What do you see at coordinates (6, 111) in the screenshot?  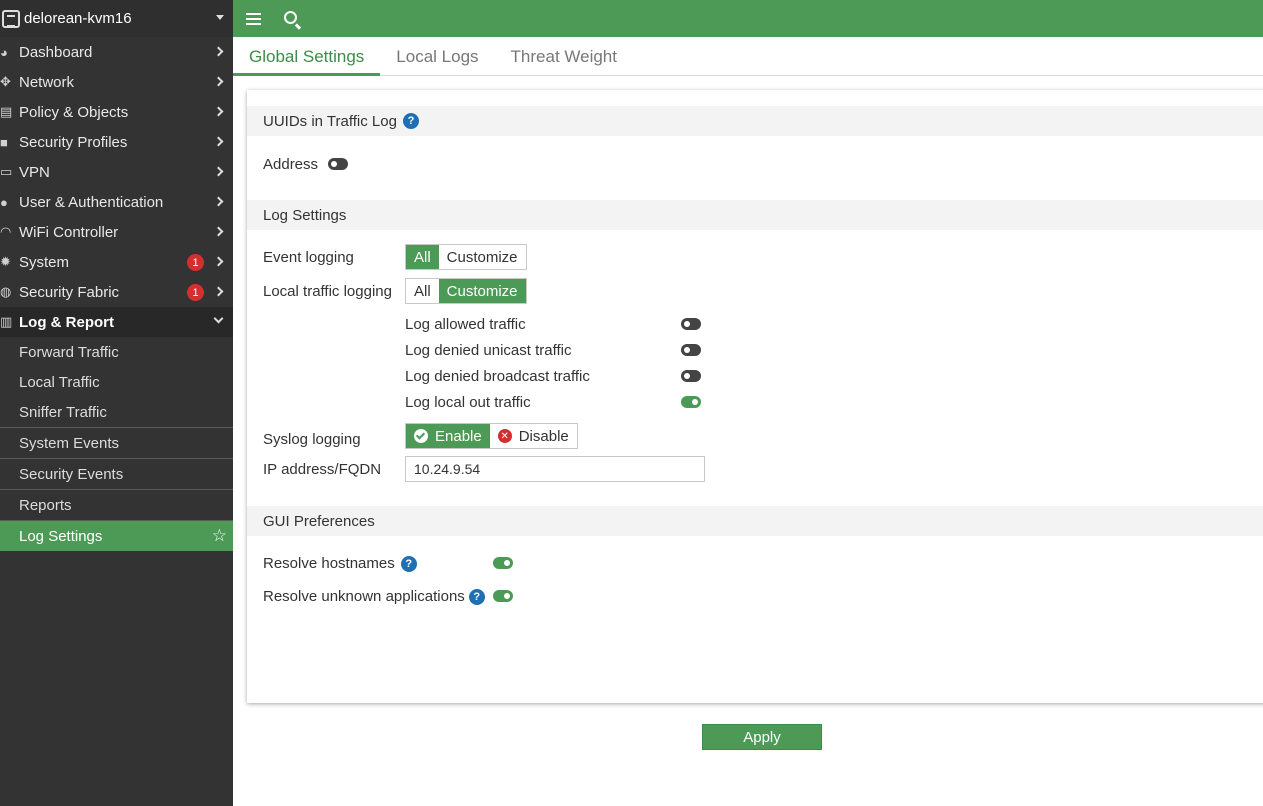 I see `policy-icon: ▤` at bounding box center [6, 111].